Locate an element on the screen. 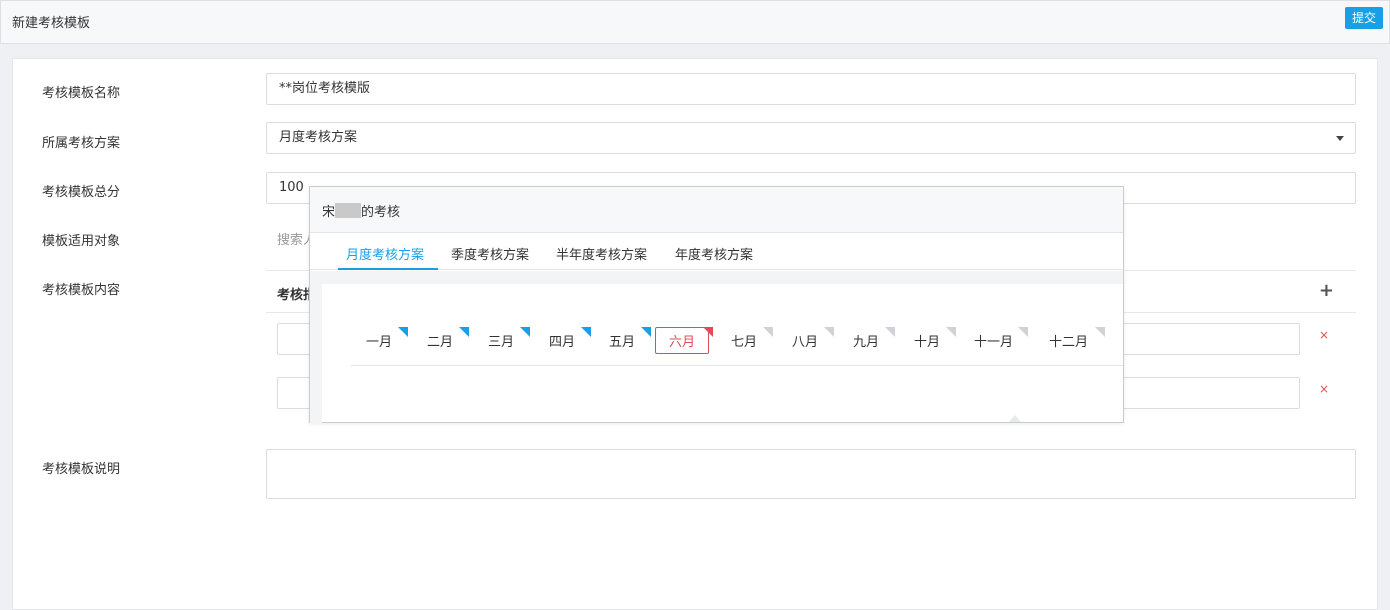 This screenshot has width=1390, height=610. plan-tabs: 月度考核方案 季度考核方案 半年度考核方案 年度考核方案 is located at coordinates (716, 252).